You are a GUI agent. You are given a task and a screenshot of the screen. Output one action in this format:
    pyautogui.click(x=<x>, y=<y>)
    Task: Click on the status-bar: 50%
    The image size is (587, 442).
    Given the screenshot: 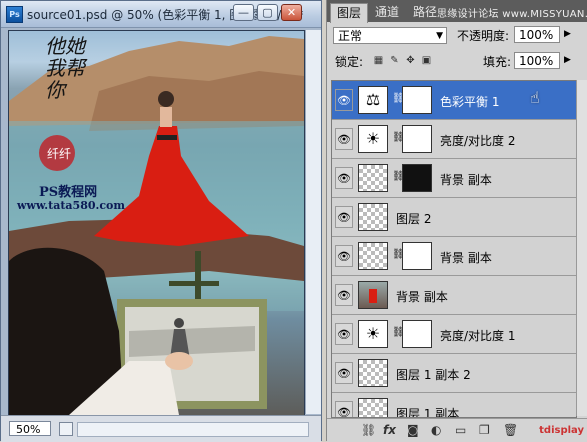 What is the action you would take?
    pyautogui.click(x=161, y=428)
    